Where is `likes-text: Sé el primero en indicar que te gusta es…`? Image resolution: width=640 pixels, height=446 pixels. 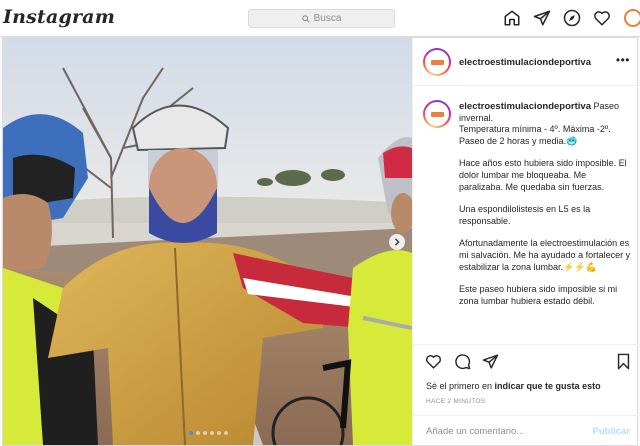 likes-text: Sé el primero en indicar que te gusta es… is located at coordinates (513, 386).